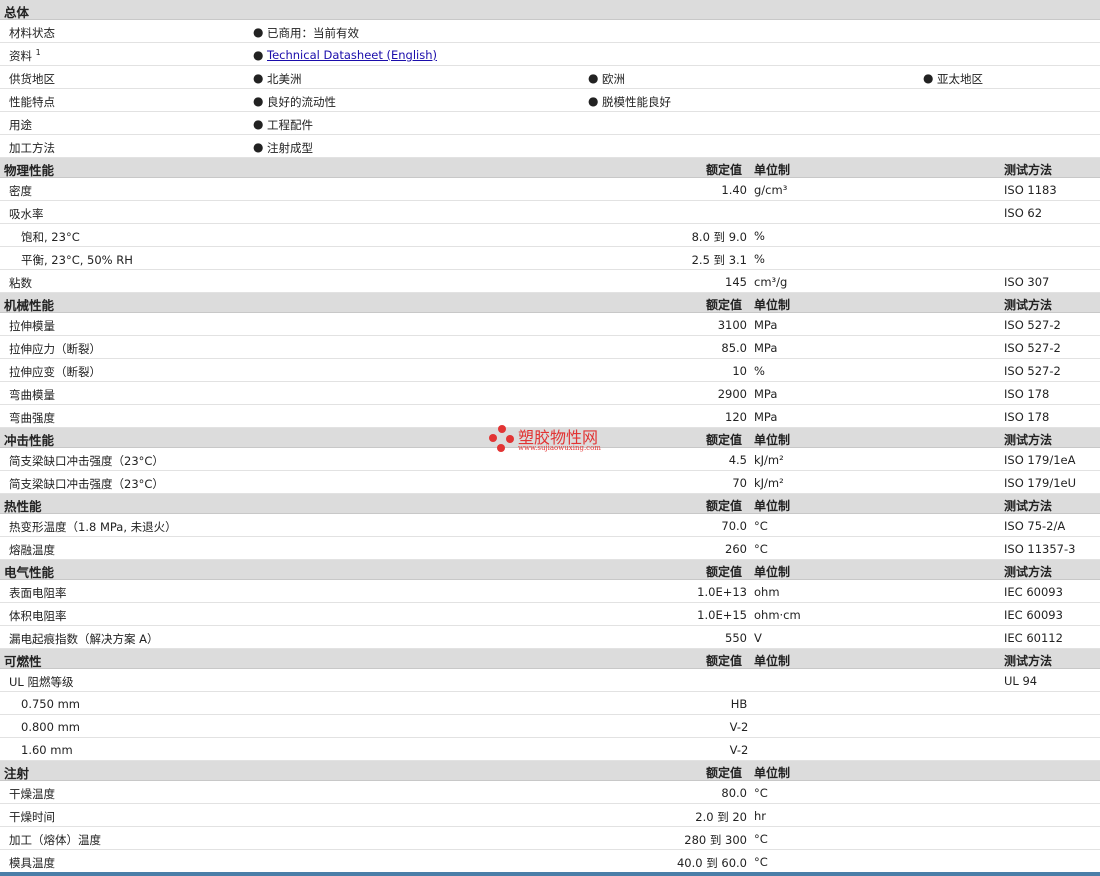 The width and height of the screenshot is (1100, 876). Describe the element at coordinates (771, 190) in the screenshot. I see `property-unit: g/cm³` at that location.